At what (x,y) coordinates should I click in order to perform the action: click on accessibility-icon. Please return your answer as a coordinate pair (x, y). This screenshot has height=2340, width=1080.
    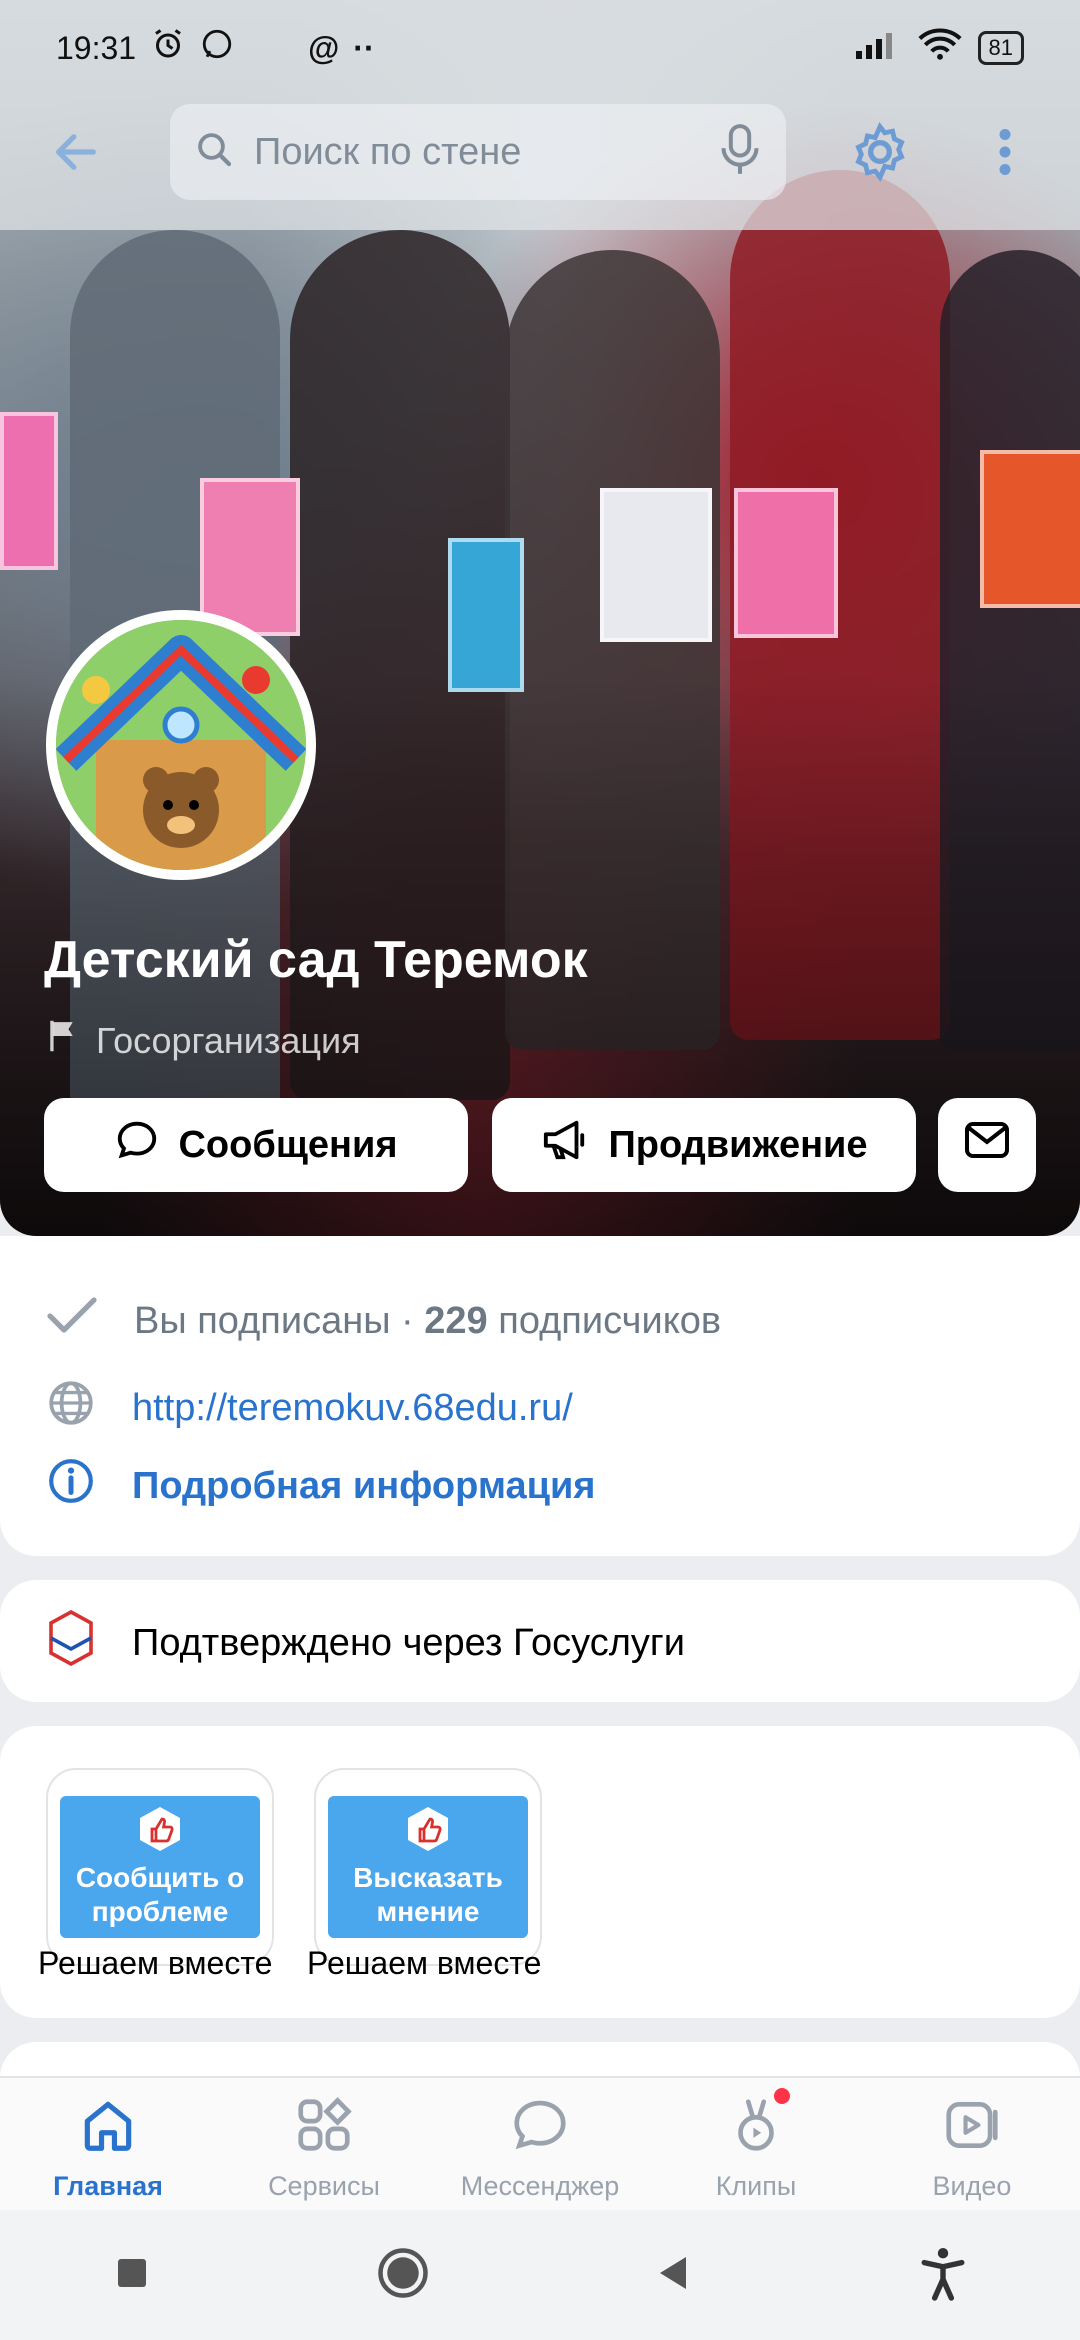
    Looking at the image, I should click on (943, 2275).